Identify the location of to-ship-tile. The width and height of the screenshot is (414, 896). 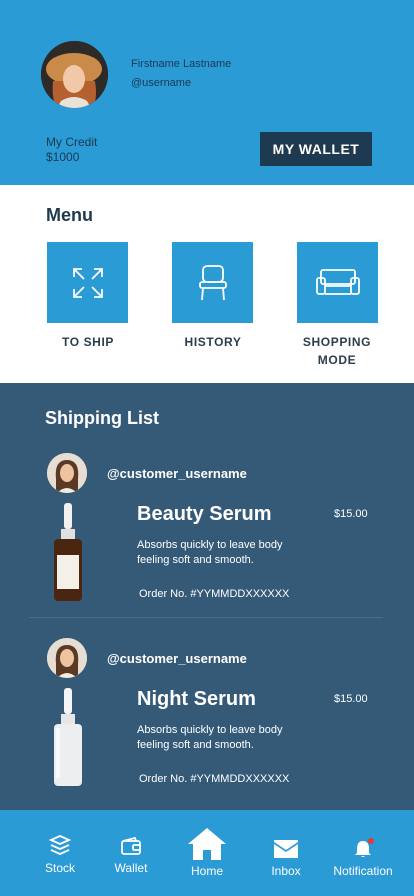
(87, 282).